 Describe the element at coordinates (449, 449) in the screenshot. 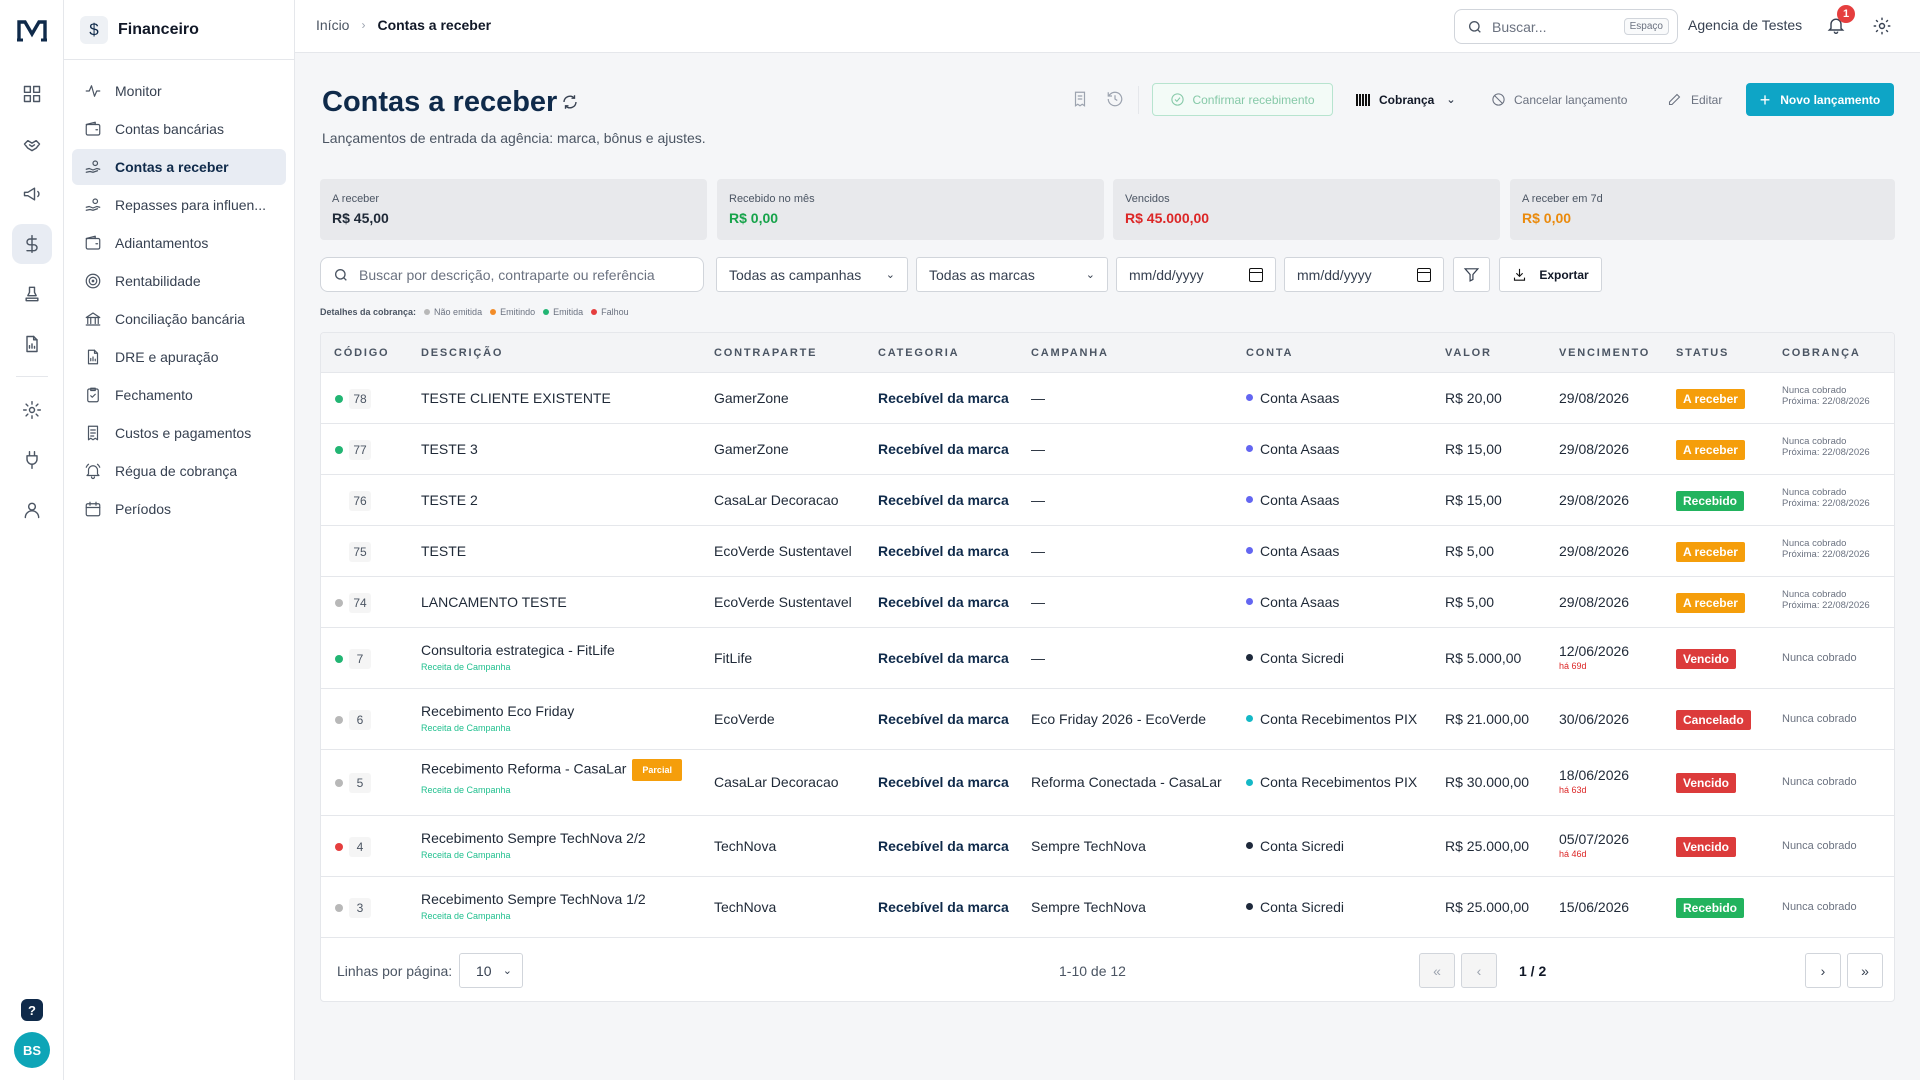

I see `row-description: TESTE 3` at that location.